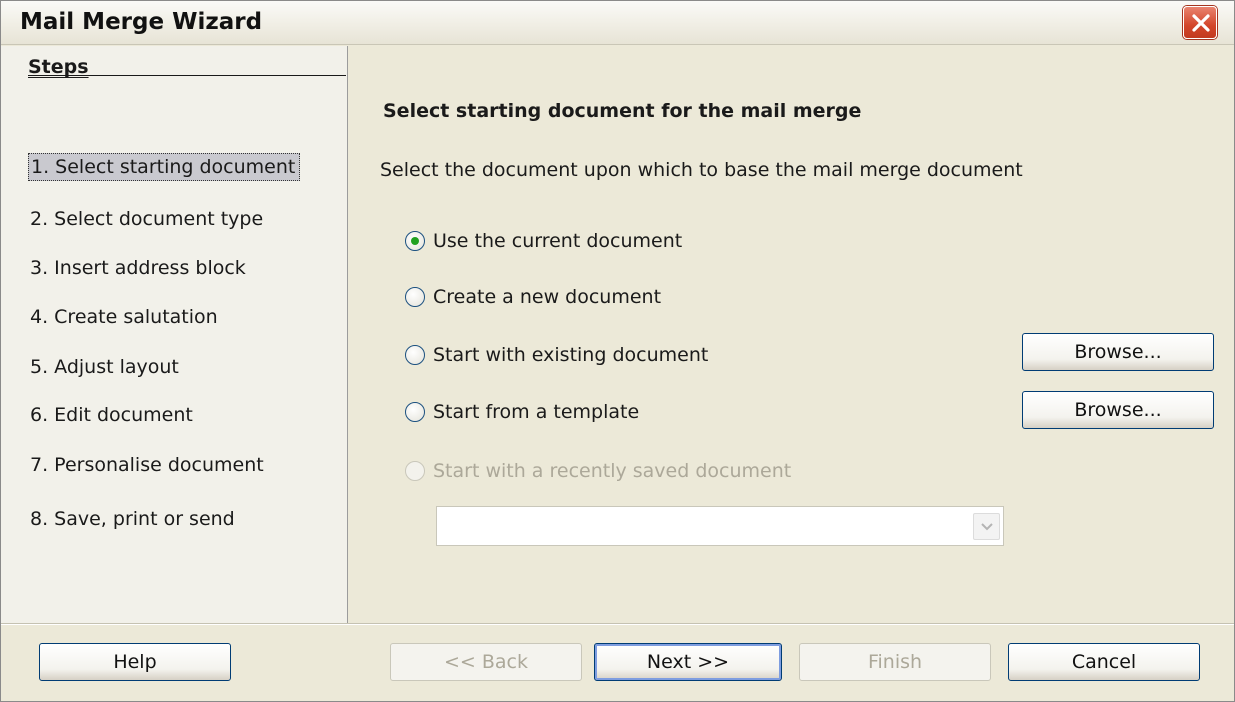 The width and height of the screenshot is (1235, 702). I want to click on option-label: Start from a template, so click(536, 412).